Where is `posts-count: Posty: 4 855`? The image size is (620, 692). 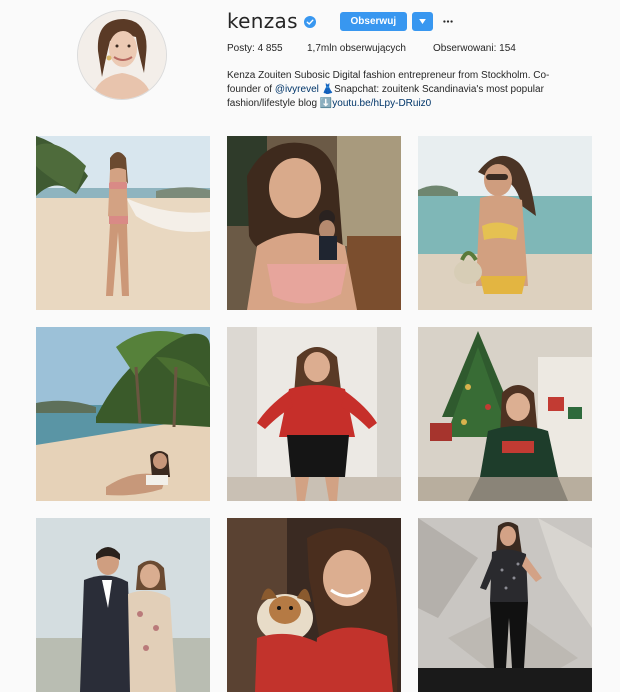
posts-count: Posty: 4 855 is located at coordinates (267, 48).